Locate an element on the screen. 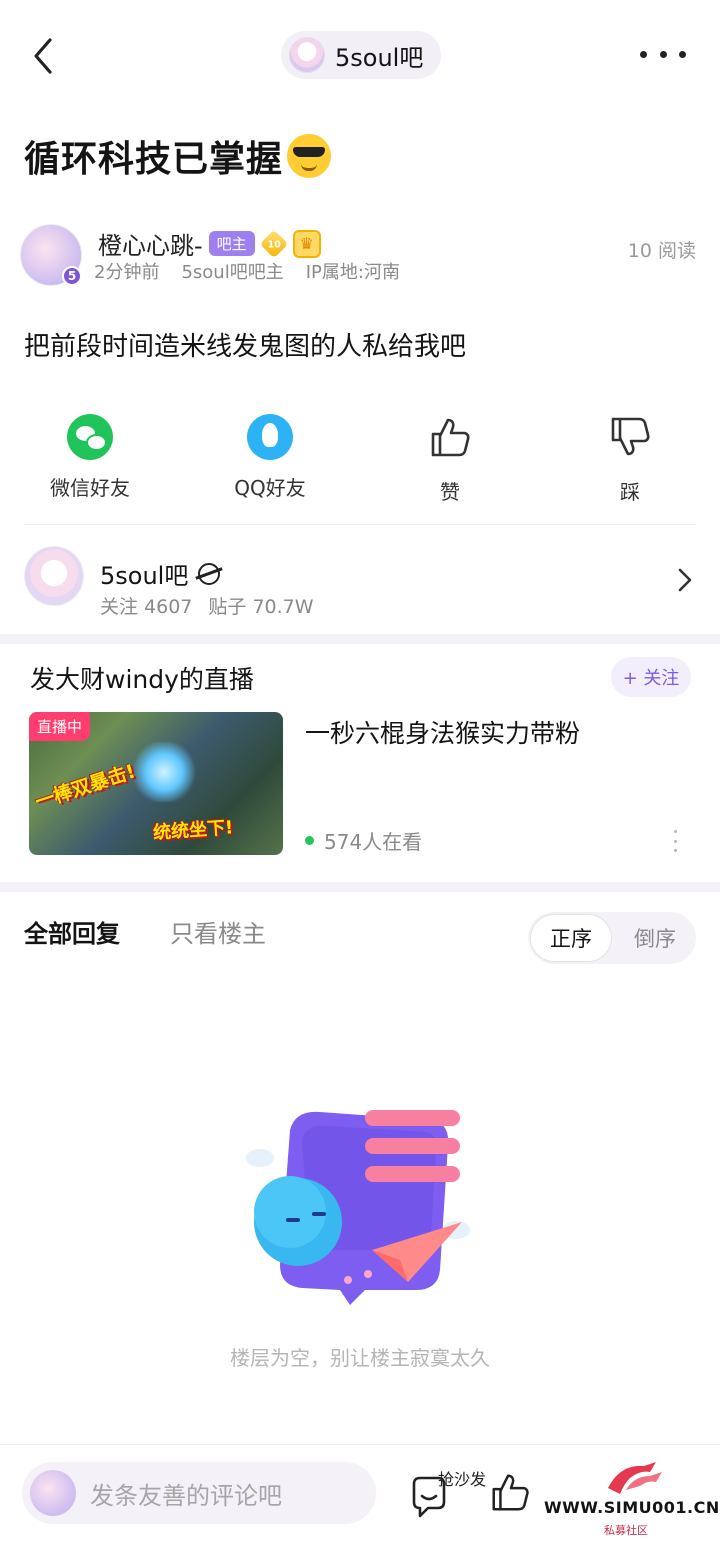 This screenshot has height=1541, width=720. share-wechat-label: 微信好友 is located at coordinates (90, 488).